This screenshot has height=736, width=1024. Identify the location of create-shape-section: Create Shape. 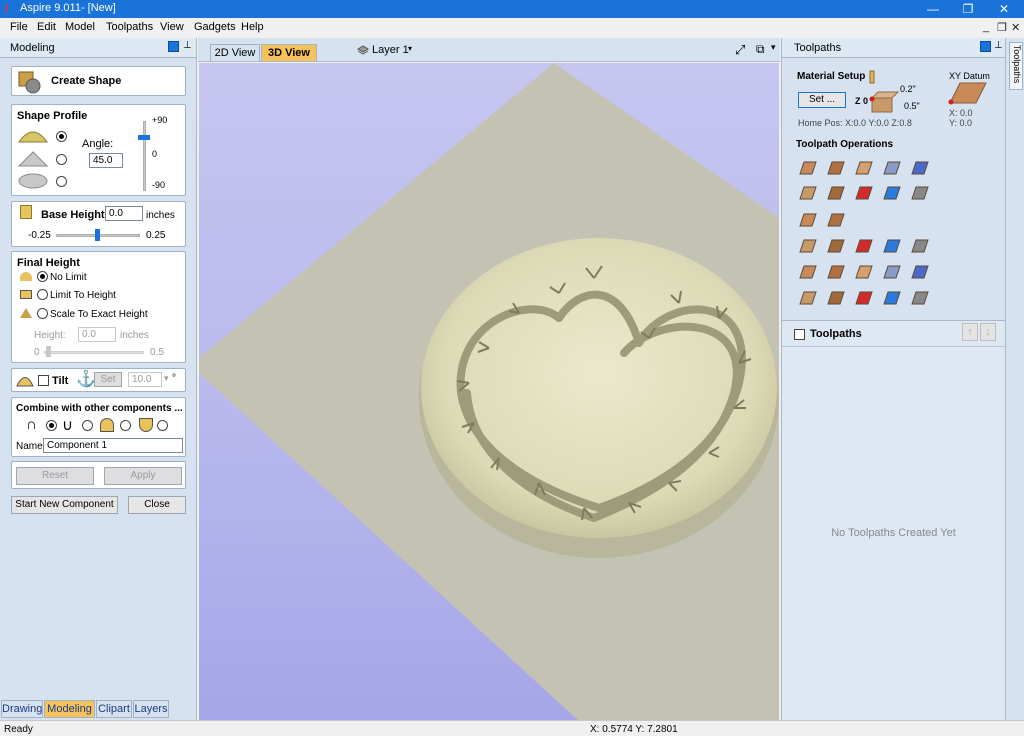
(98, 81).